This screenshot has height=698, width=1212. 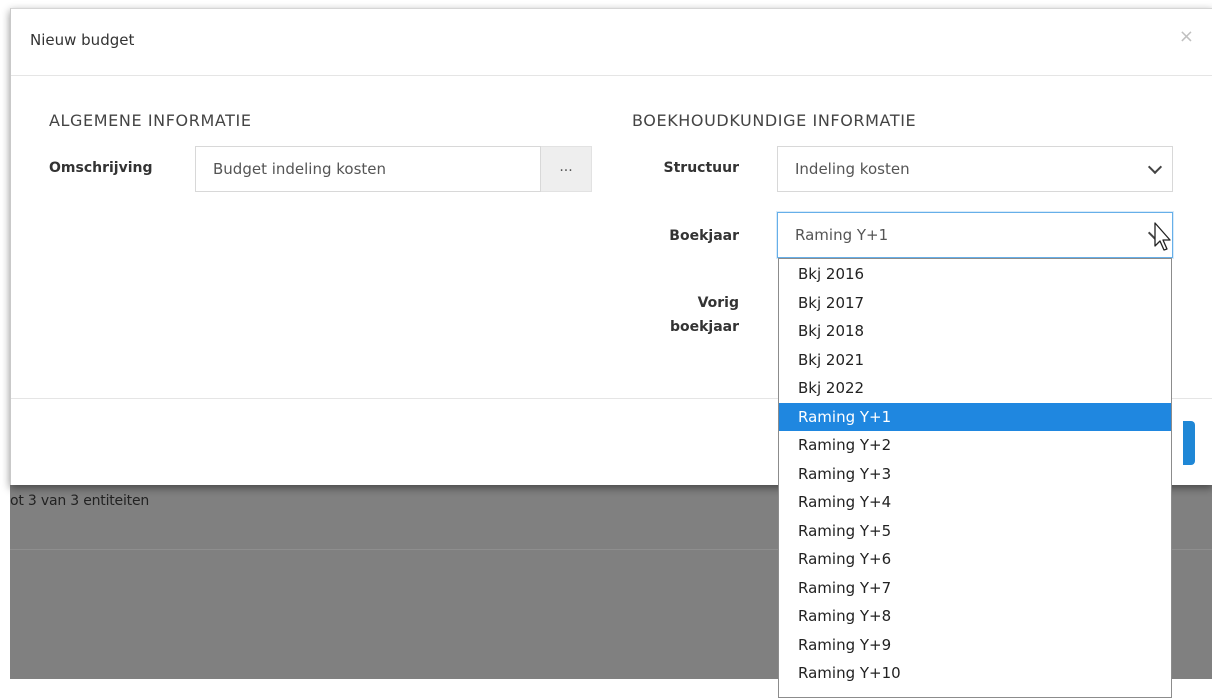 I want to click on dropdown-option: Bkj 2017, so click(x=975, y=303).